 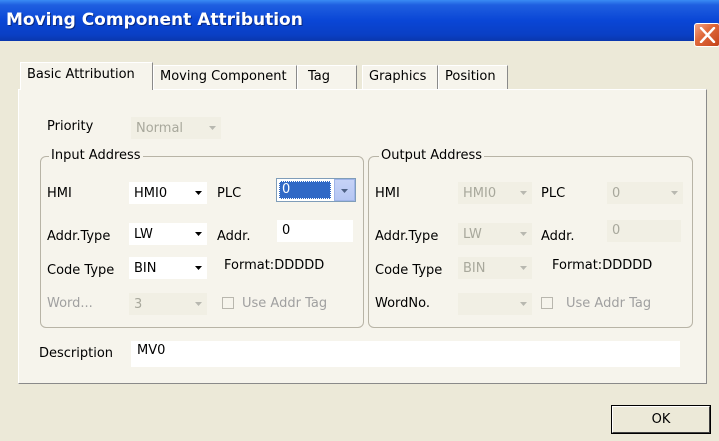 I want to click on ok-button: OK, so click(x=661, y=419).